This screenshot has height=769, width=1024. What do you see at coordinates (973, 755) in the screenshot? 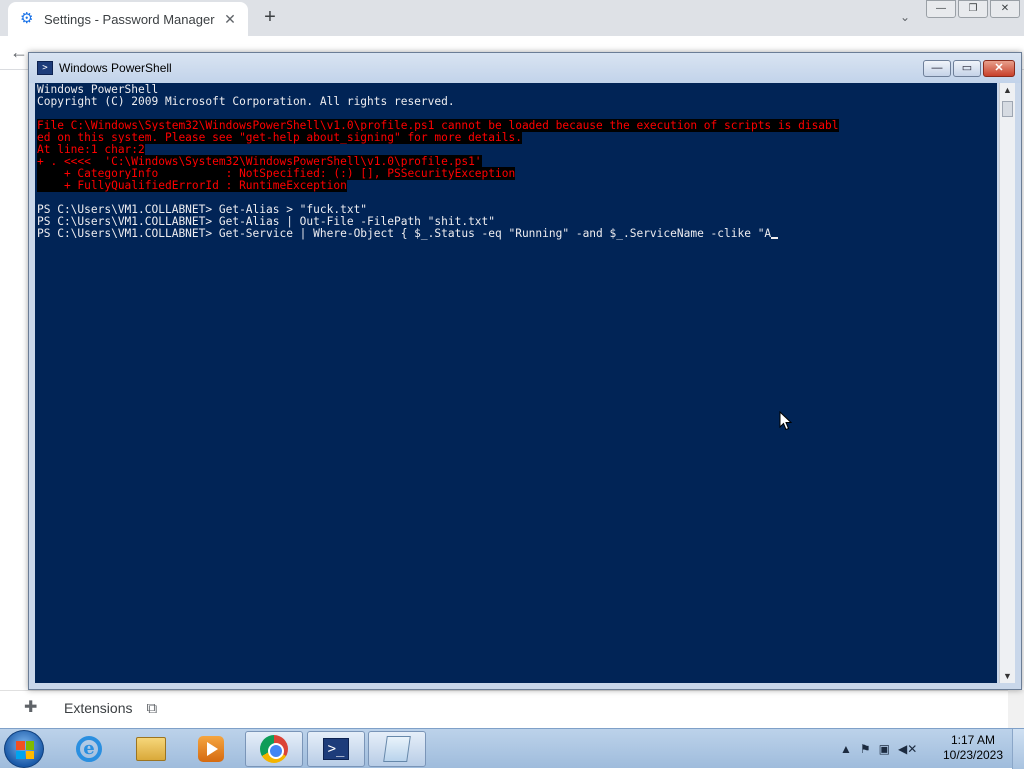
I see `clock-date: 10/23/2023` at bounding box center [973, 755].